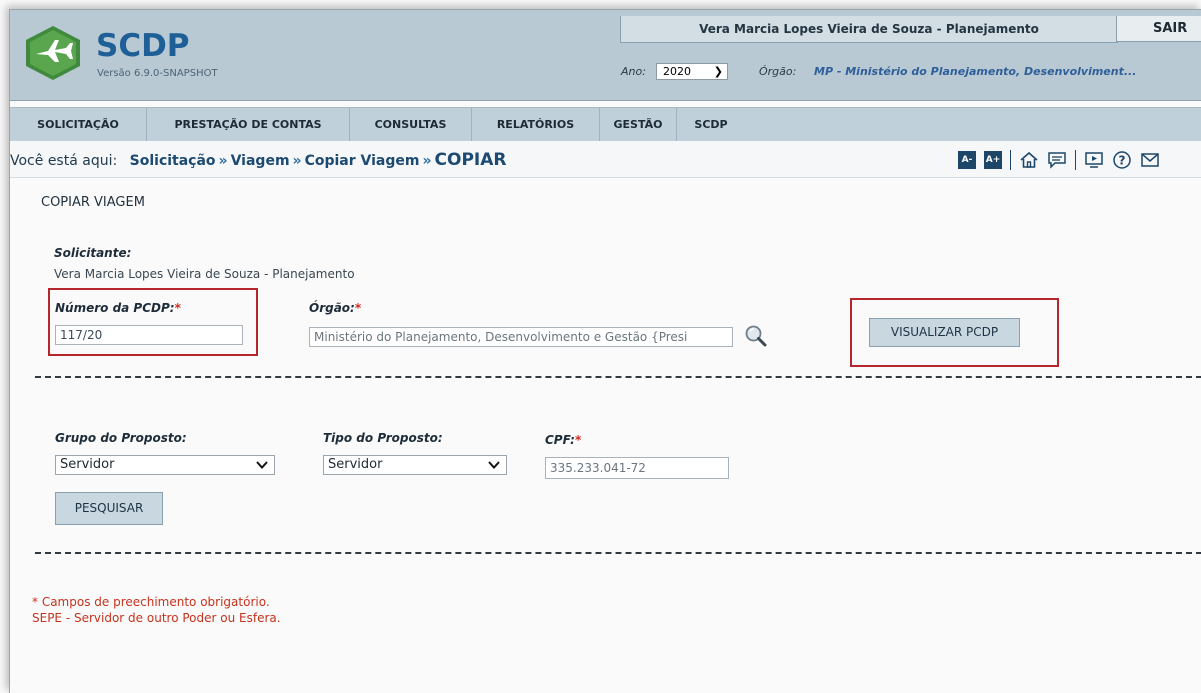 The image size is (1201, 693). Describe the element at coordinates (778, 71) in the screenshot. I see `organ-label: Órgão:` at that location.